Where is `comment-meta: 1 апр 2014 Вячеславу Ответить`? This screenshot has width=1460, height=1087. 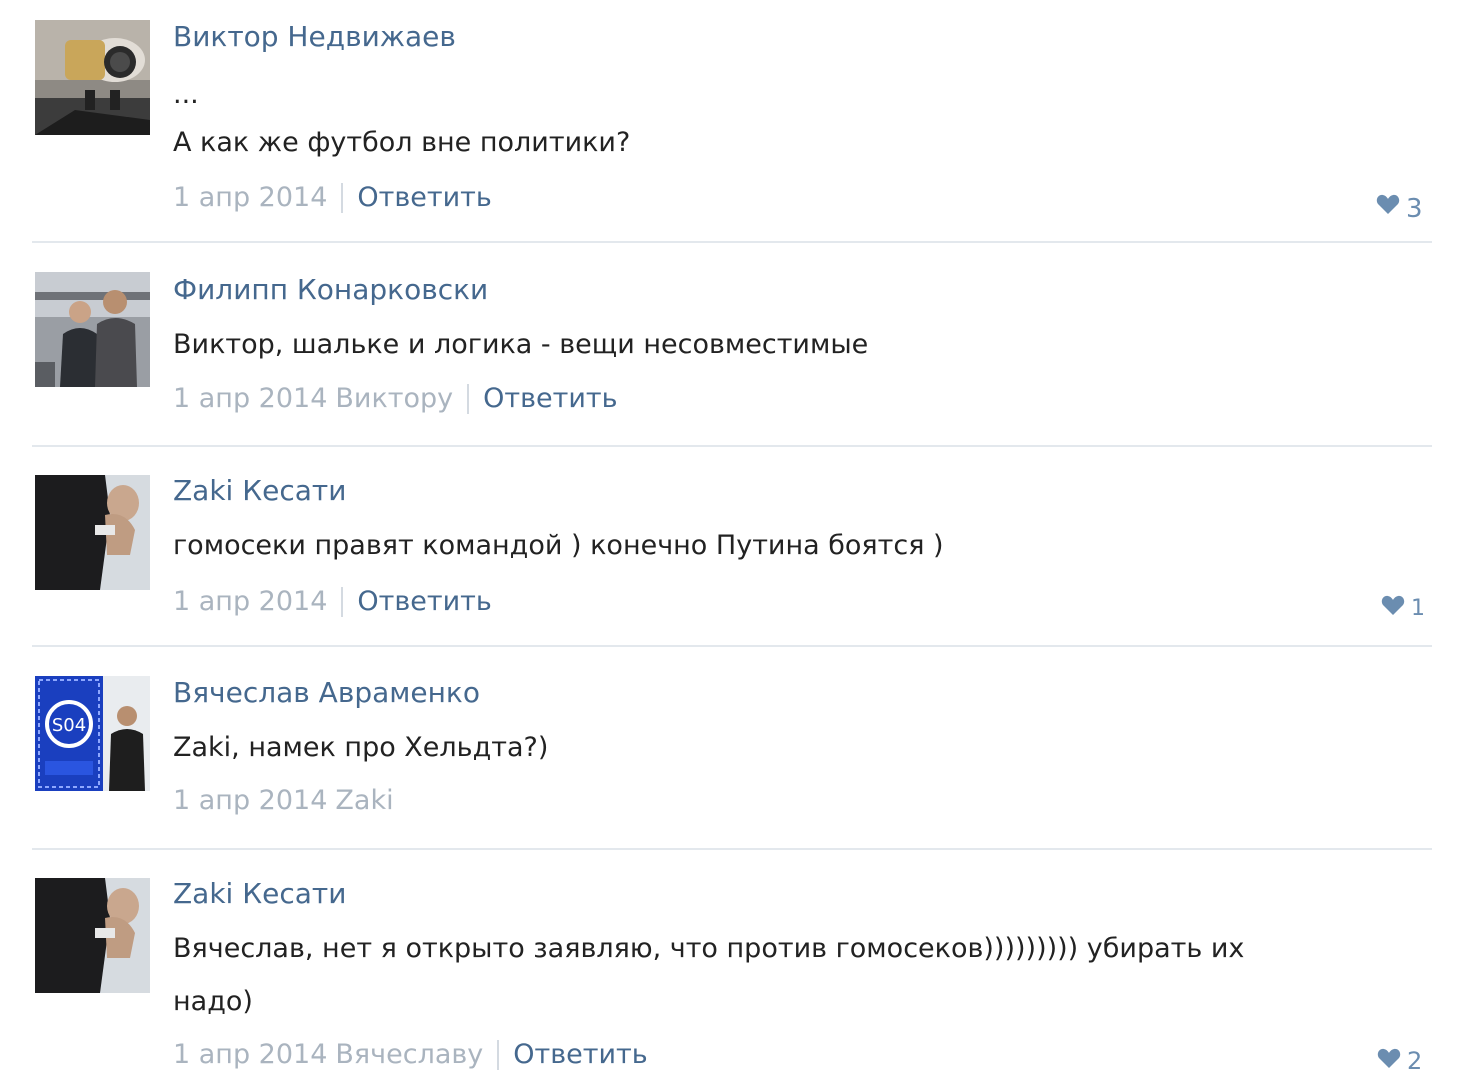
comment-meta: 1 апр 2014 Вячеславу Ответить is located at coordinates (410, 1054).